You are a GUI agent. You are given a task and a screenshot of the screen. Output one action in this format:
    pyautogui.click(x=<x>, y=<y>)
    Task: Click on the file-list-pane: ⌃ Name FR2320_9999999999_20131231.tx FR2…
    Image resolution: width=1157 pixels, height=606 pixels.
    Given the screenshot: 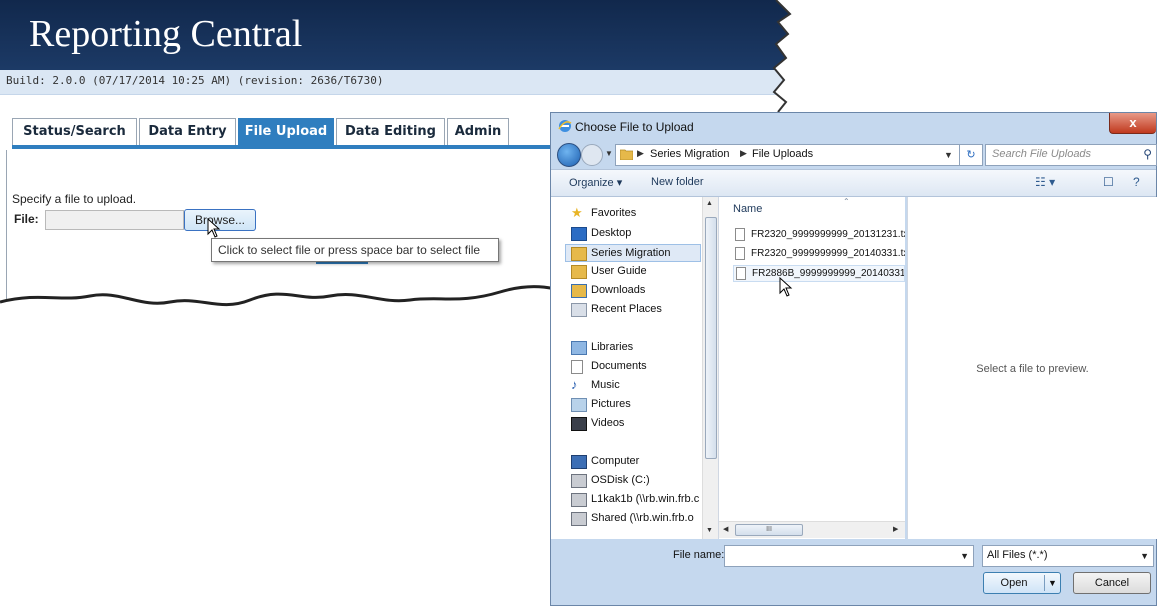 What is the action you would take?
    pyautogui.click(x=812, y=368)
    